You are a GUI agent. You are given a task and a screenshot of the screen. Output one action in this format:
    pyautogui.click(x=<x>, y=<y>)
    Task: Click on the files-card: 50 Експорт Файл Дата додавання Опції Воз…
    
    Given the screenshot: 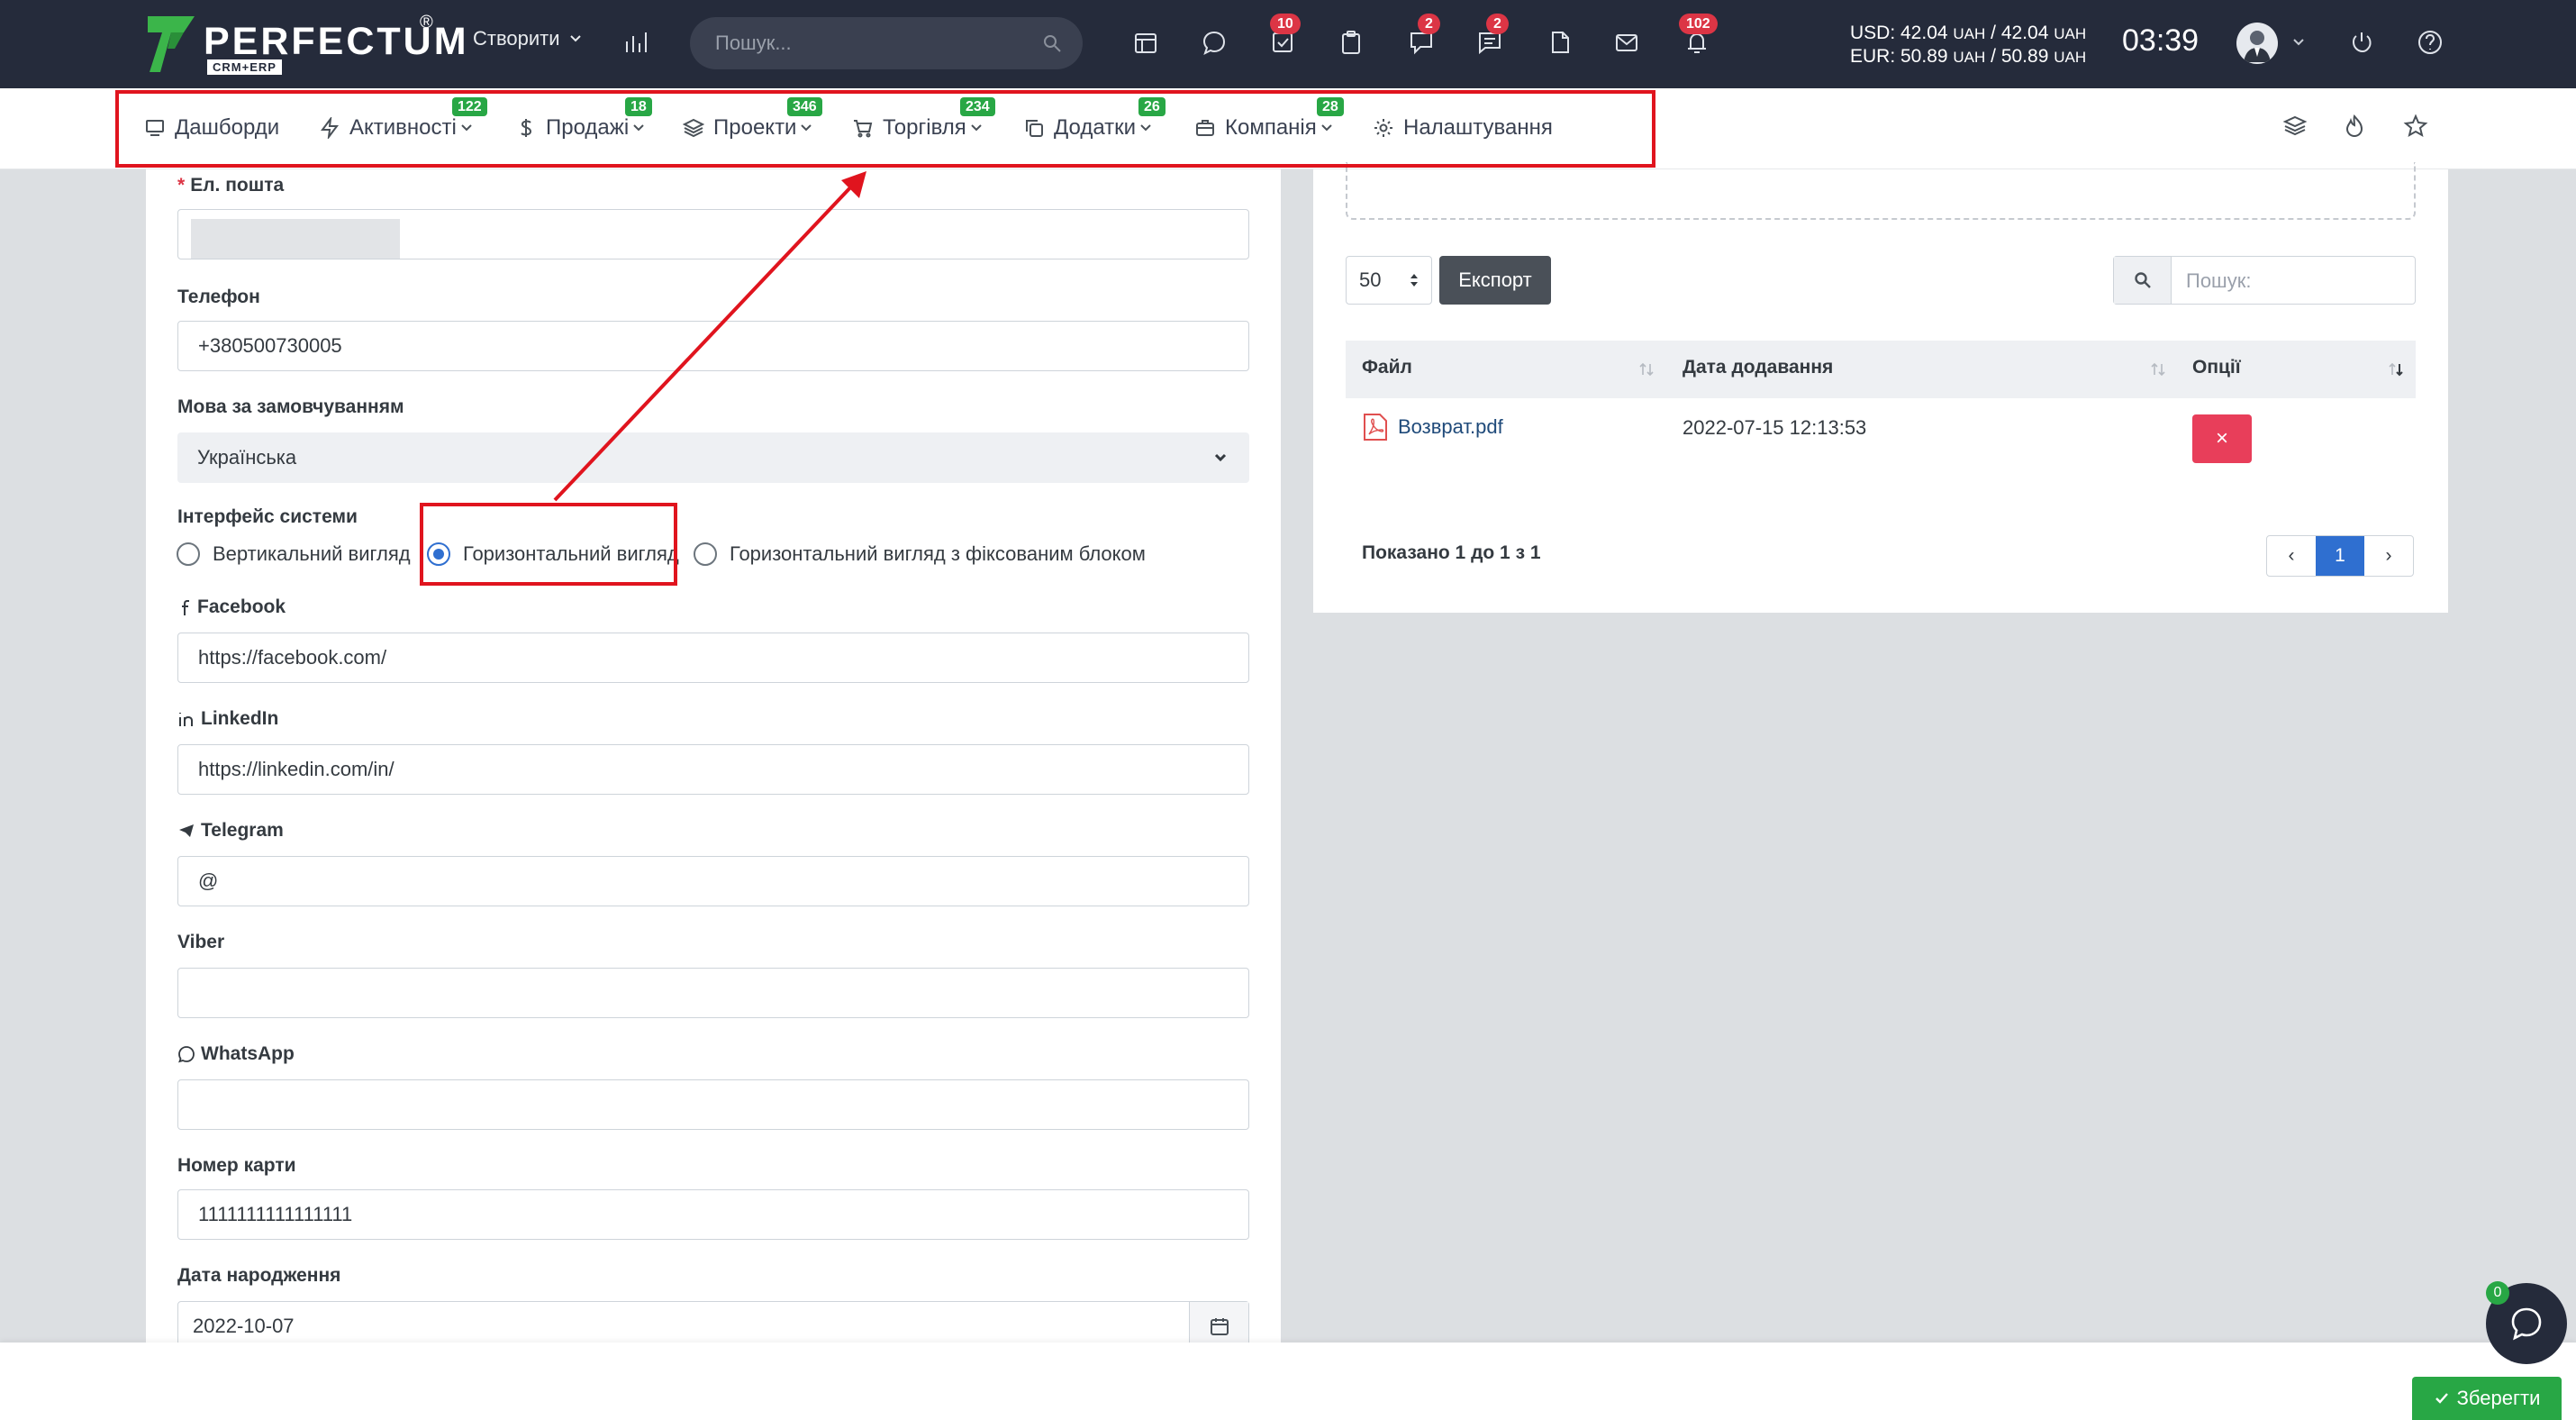 What is the action you would take?
    pyautogui.click(x=1881, y=388)
    